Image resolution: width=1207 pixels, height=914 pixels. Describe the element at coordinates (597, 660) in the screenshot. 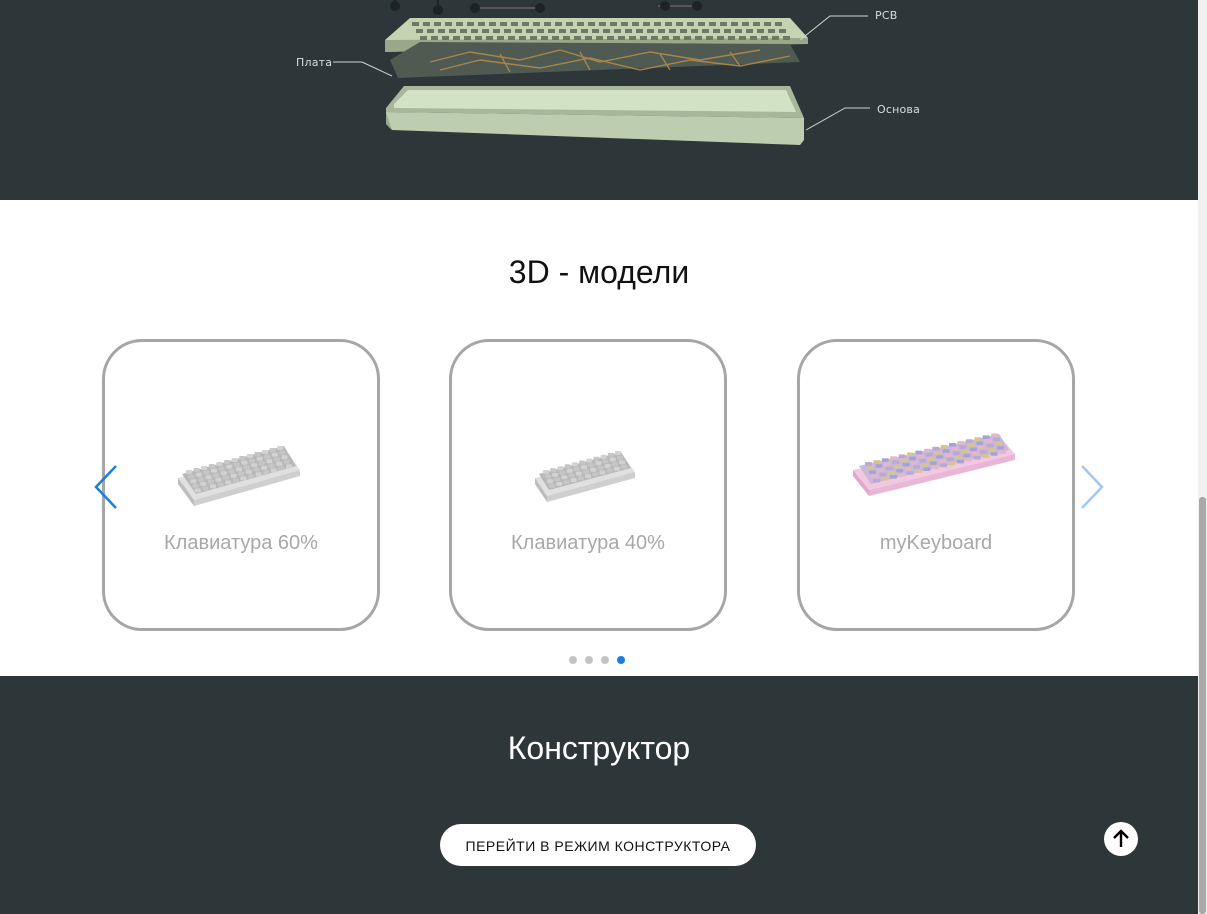

I see `carousel-pagination` at that location.